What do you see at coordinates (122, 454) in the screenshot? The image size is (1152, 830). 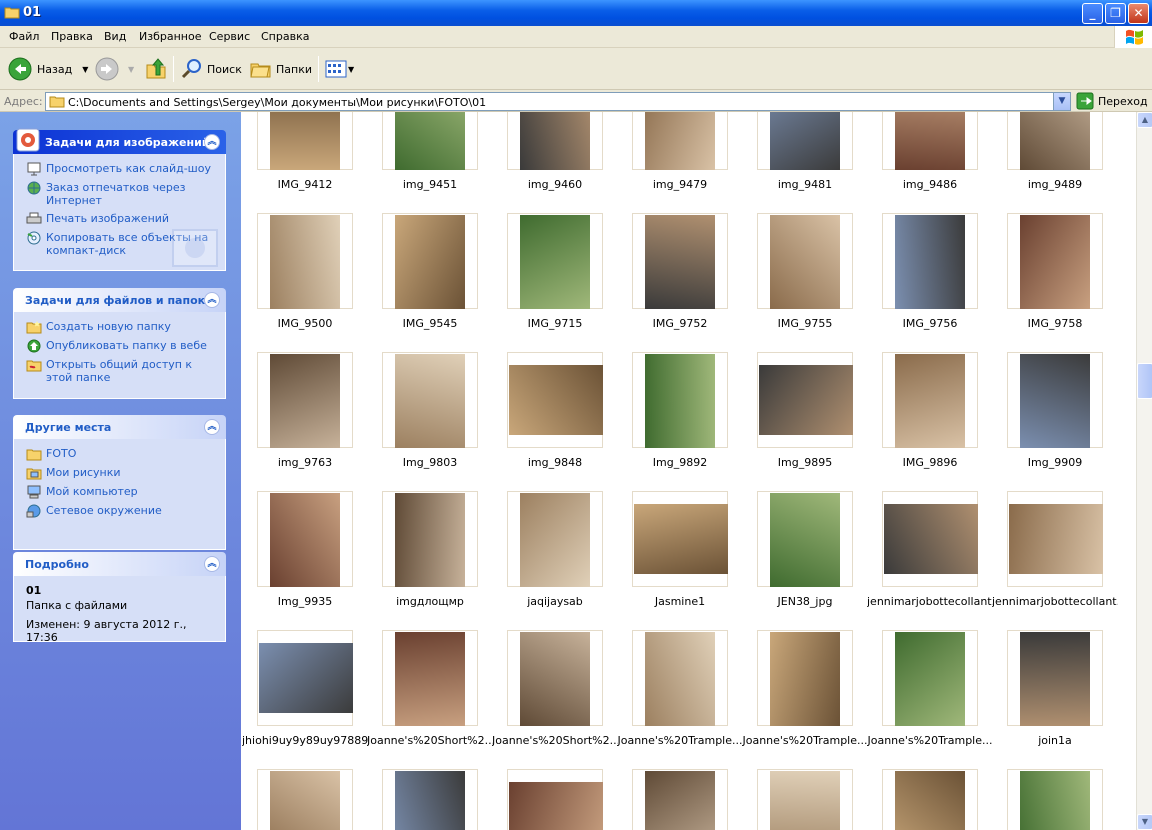 I see `place-foto-link: FOTO` at bounding box center [122, 454].